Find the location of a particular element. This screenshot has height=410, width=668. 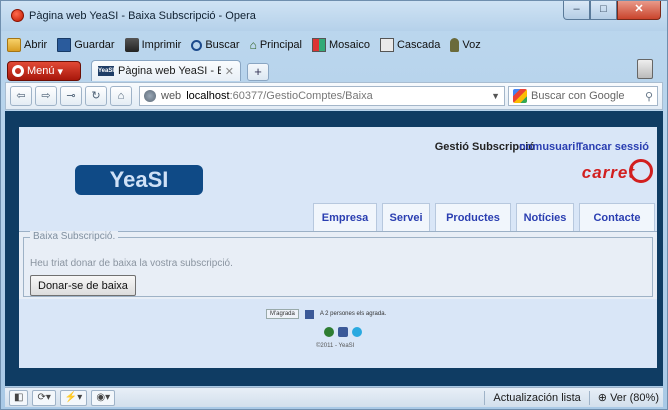

maximize-button: □ is located at coordinates (603, 10).